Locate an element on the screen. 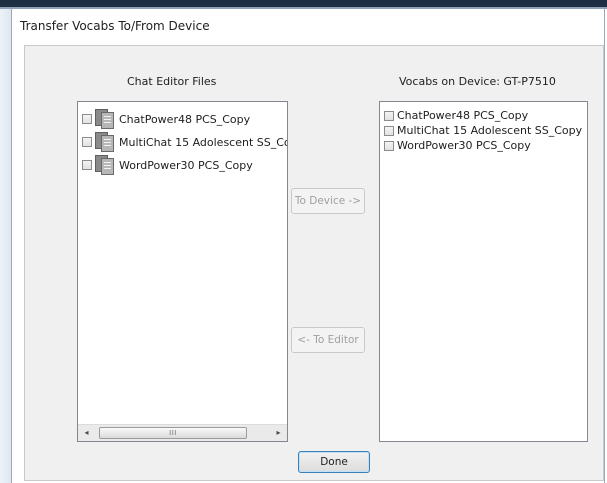  scroll-thumb: III is located at coordinates (173, 433).